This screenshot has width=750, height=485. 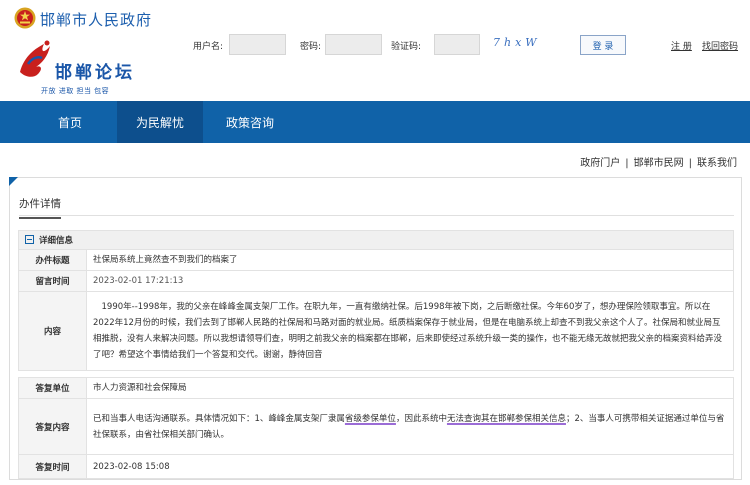 I want to click on portal-link-citizen: 邯郸市民网, so click(x=659, y=163).